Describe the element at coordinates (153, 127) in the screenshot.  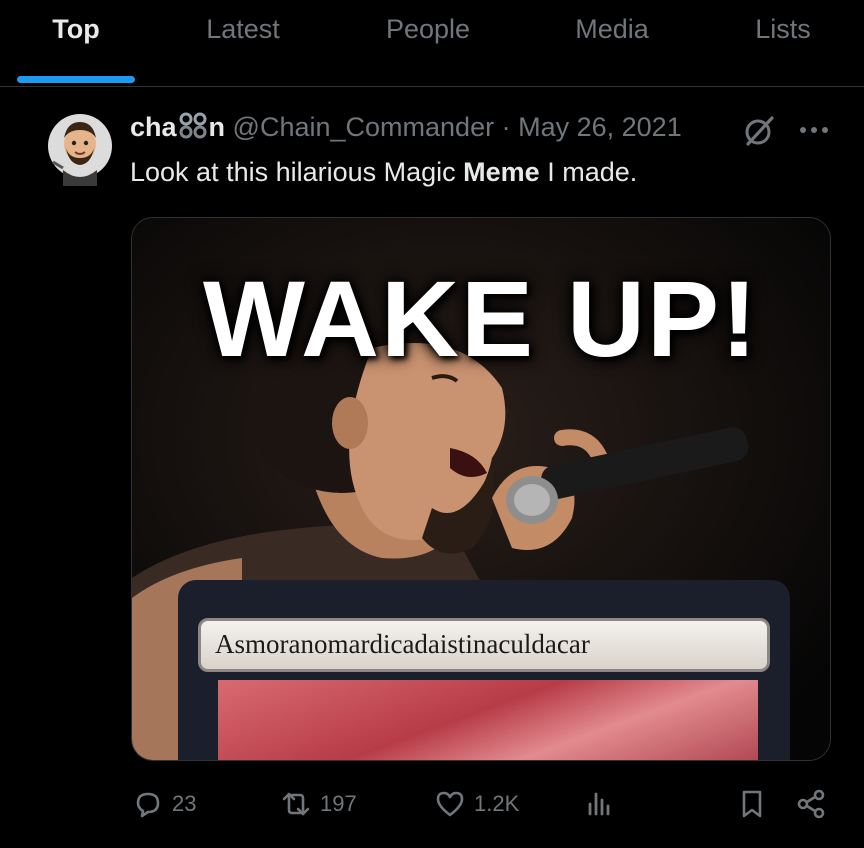
I see `display-name-prefix: cha` at that location.